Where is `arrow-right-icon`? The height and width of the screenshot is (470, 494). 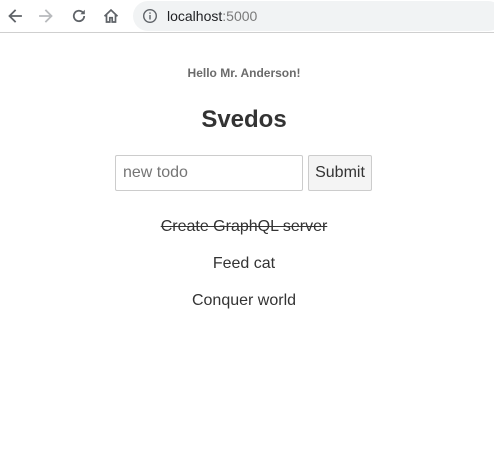 arrow-right-icon is located at coordinates (46, 16).